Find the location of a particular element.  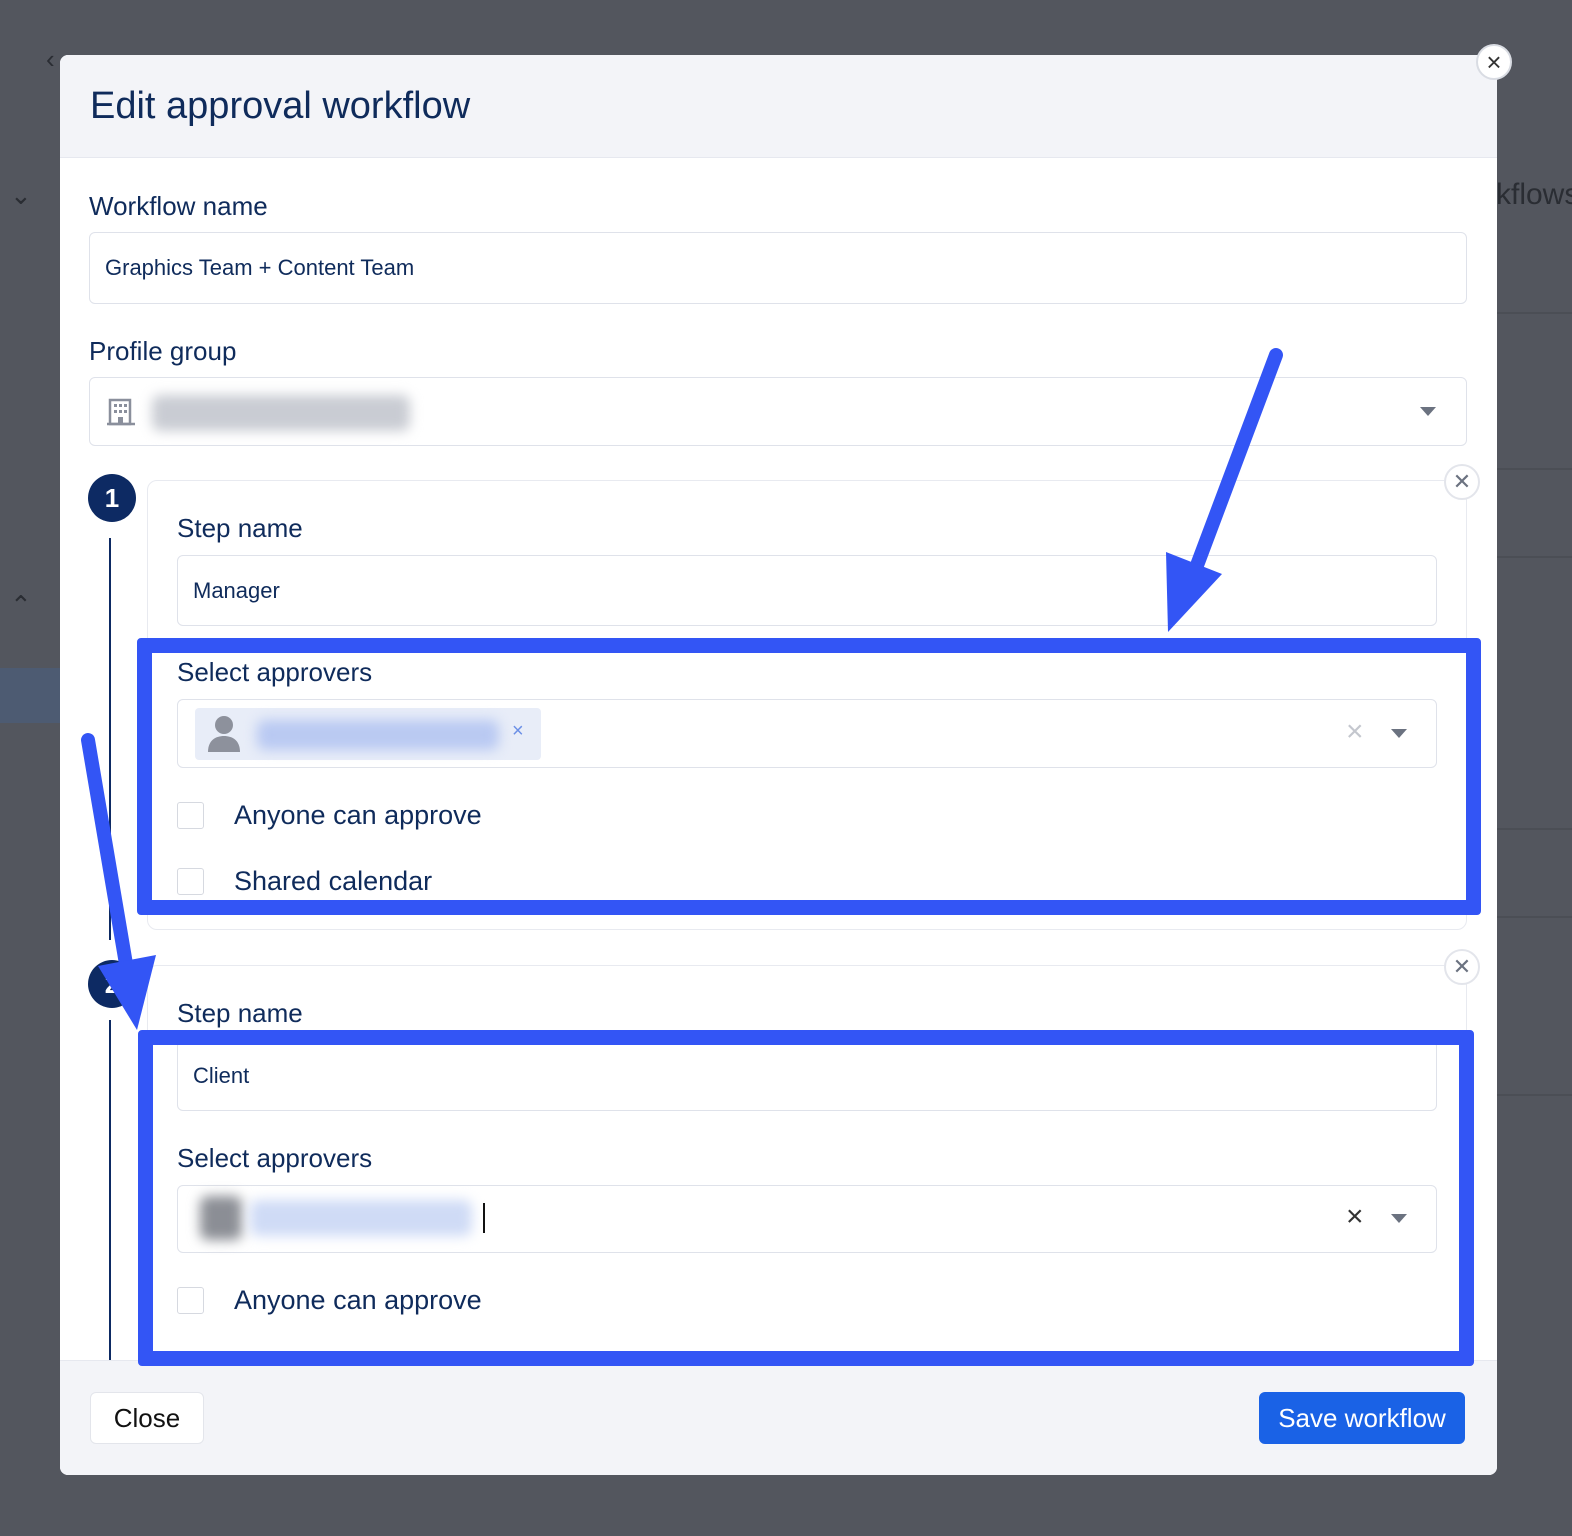

step-name-input: Manager is located at coordinates (807, 590).